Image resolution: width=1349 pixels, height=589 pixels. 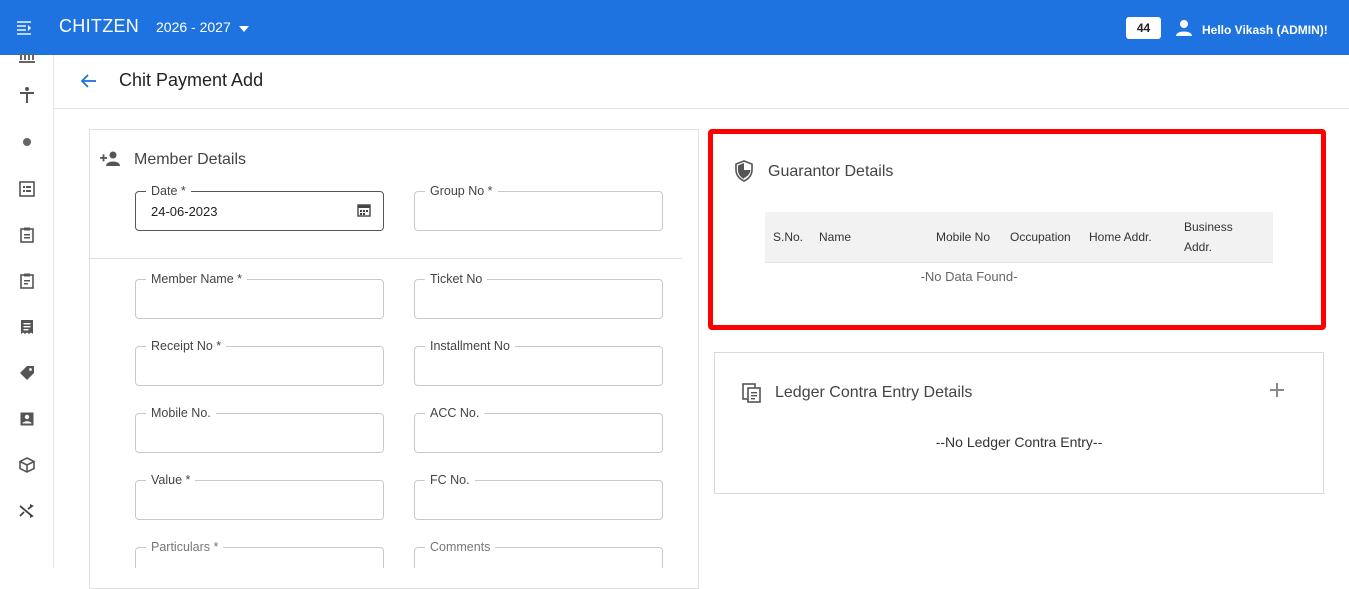 What do you see at coordinates (243, 27) in the screenshot?
I see `caret-down-icon` at bounding box center [243, 27].